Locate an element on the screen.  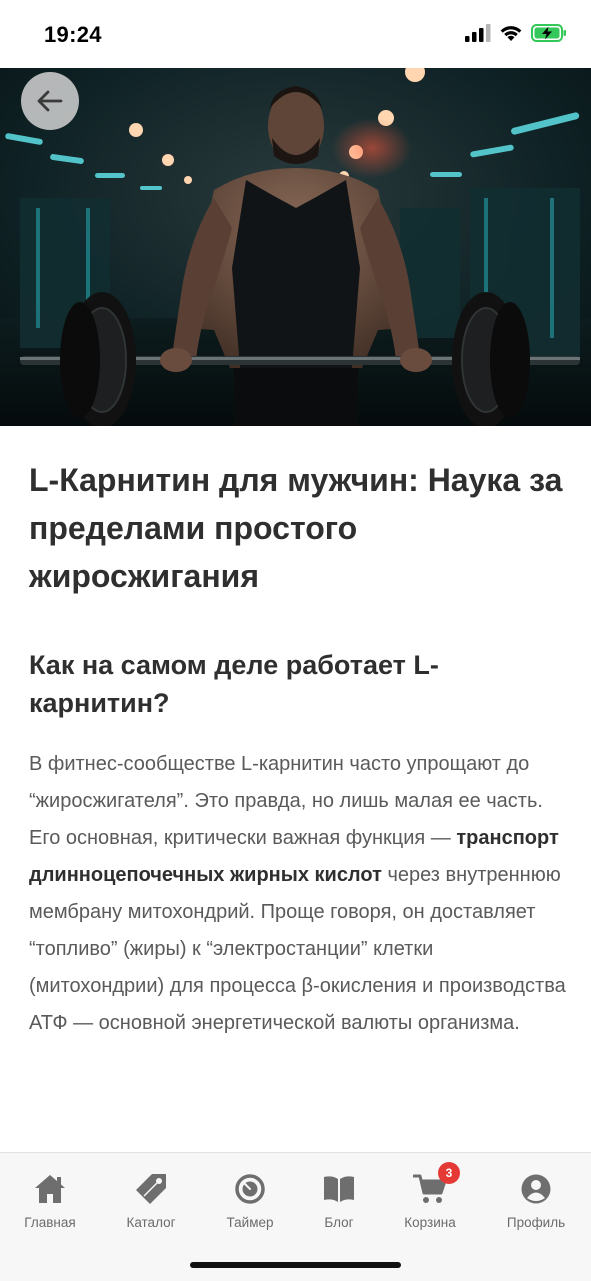
status-bar: 19:24 is located at coordinates (295, 34).